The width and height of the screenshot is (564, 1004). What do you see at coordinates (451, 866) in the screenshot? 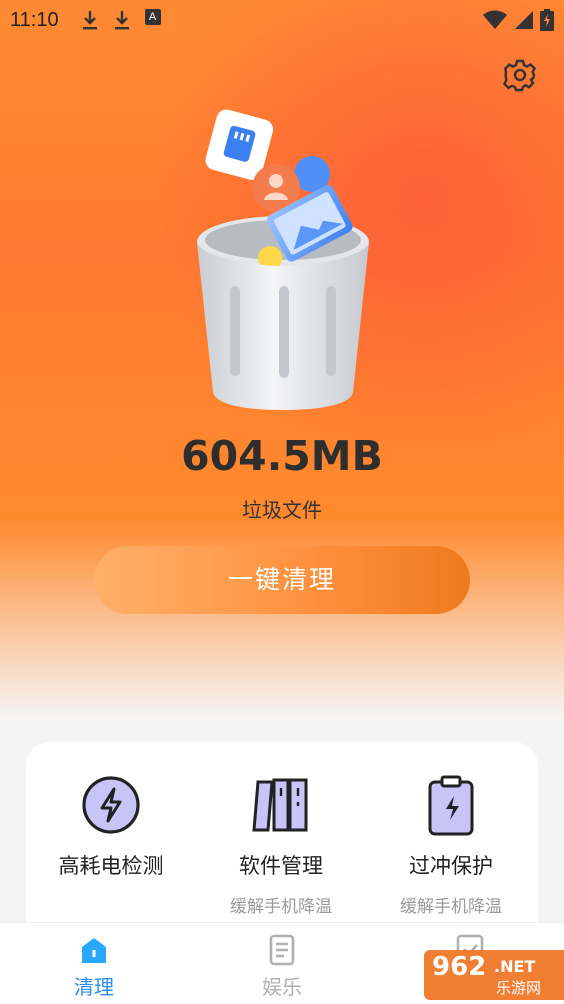
I see `feature-title: 过冲保护` at bounding box center [451, 866].